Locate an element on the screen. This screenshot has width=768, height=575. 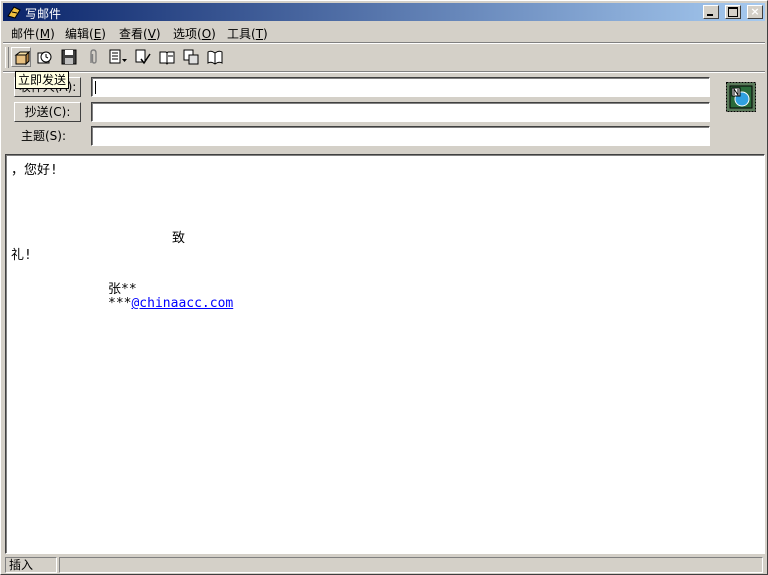
maximize-button is located at coordinates (733, 12).